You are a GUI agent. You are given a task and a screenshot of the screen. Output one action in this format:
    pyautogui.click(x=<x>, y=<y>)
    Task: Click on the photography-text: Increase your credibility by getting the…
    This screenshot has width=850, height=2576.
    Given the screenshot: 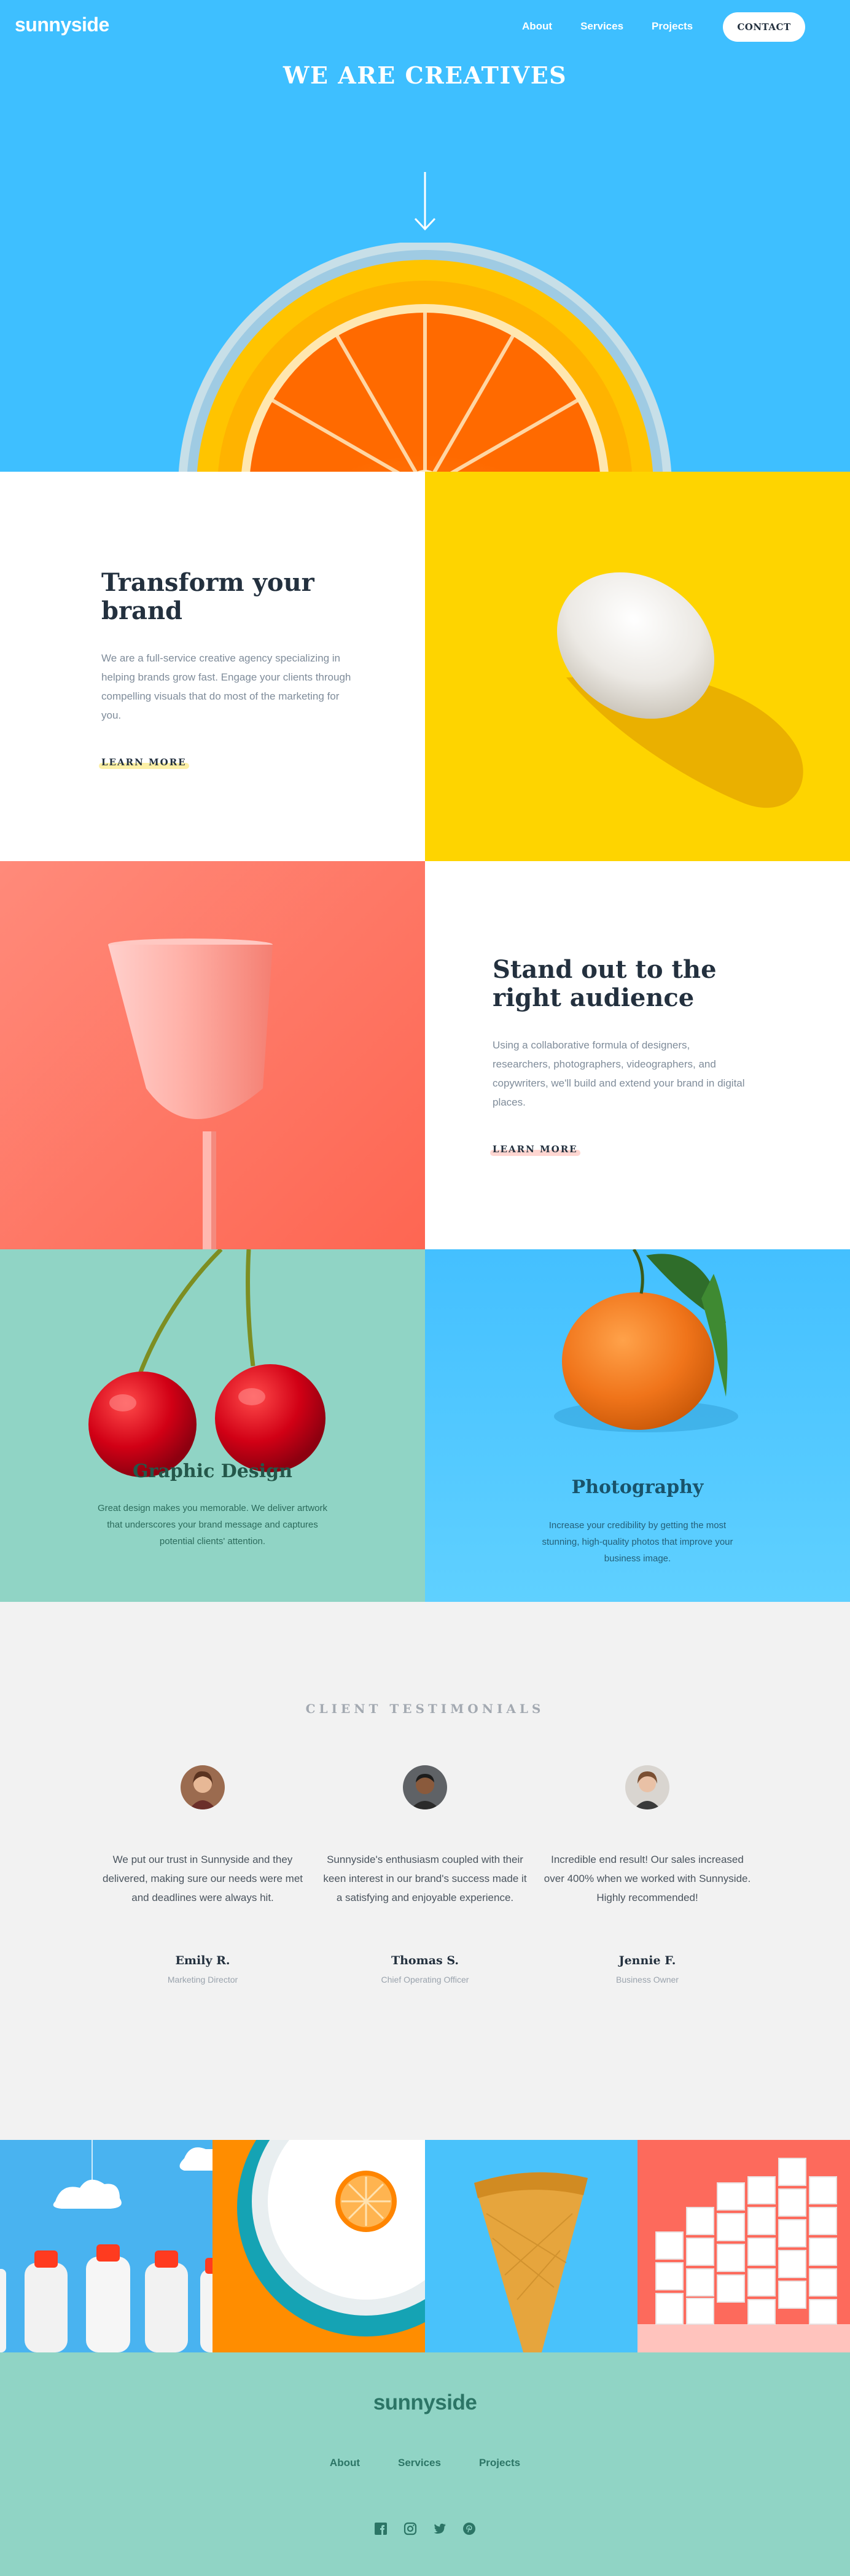 What is the action you would take?
    pyautogui.click(x=637, y=1542)
    